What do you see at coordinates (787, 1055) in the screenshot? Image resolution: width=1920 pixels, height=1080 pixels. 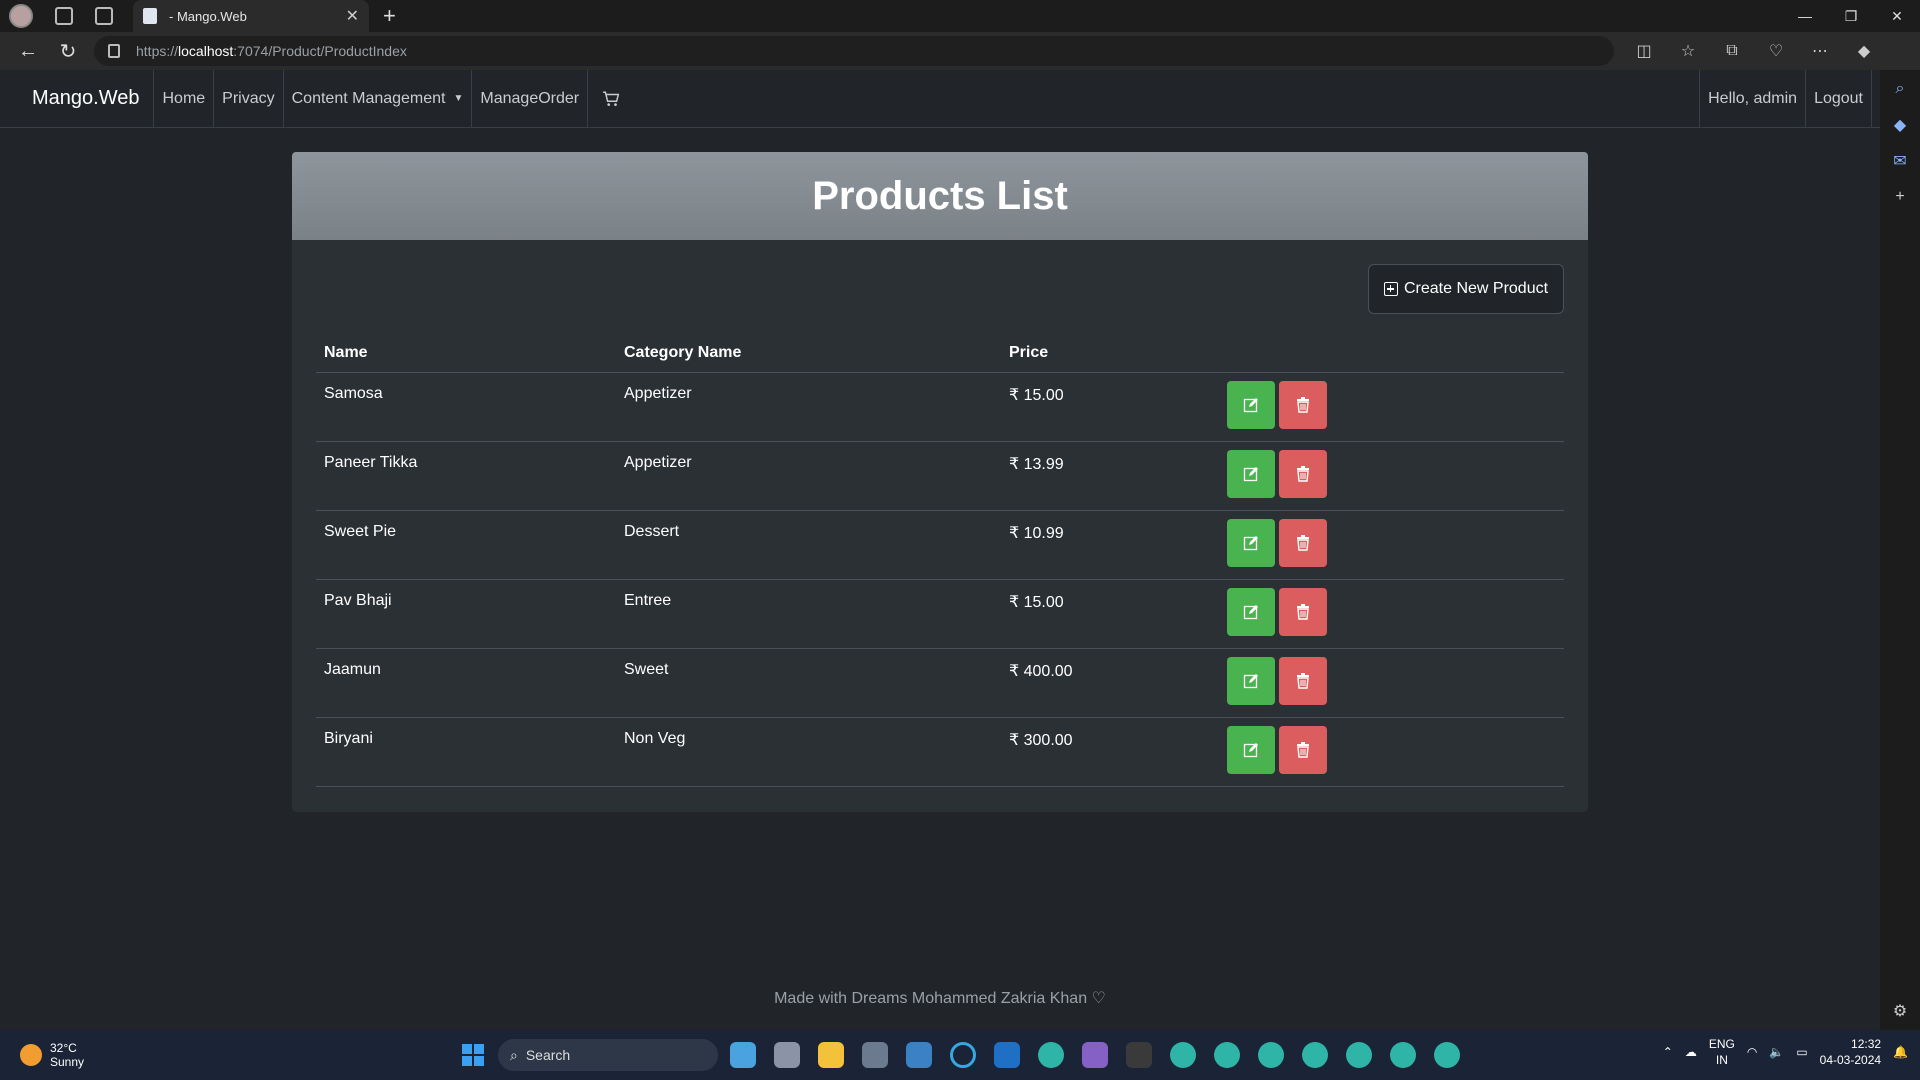 I see `task-view-app-icon` at bounding box center [787, 1055].